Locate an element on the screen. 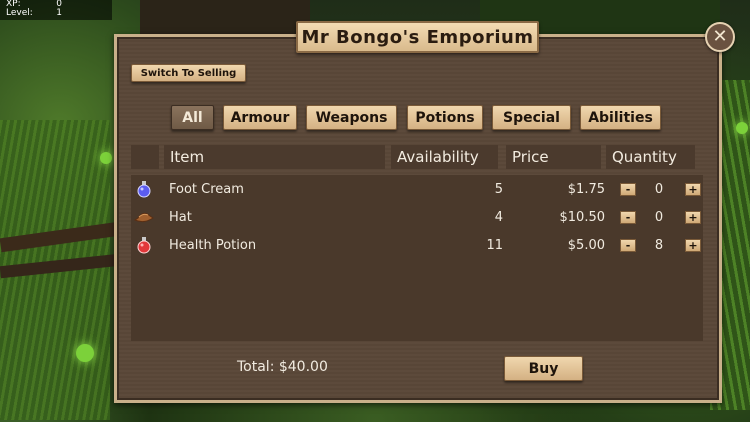  red-potion-icon is located at coordinates (144, 245).